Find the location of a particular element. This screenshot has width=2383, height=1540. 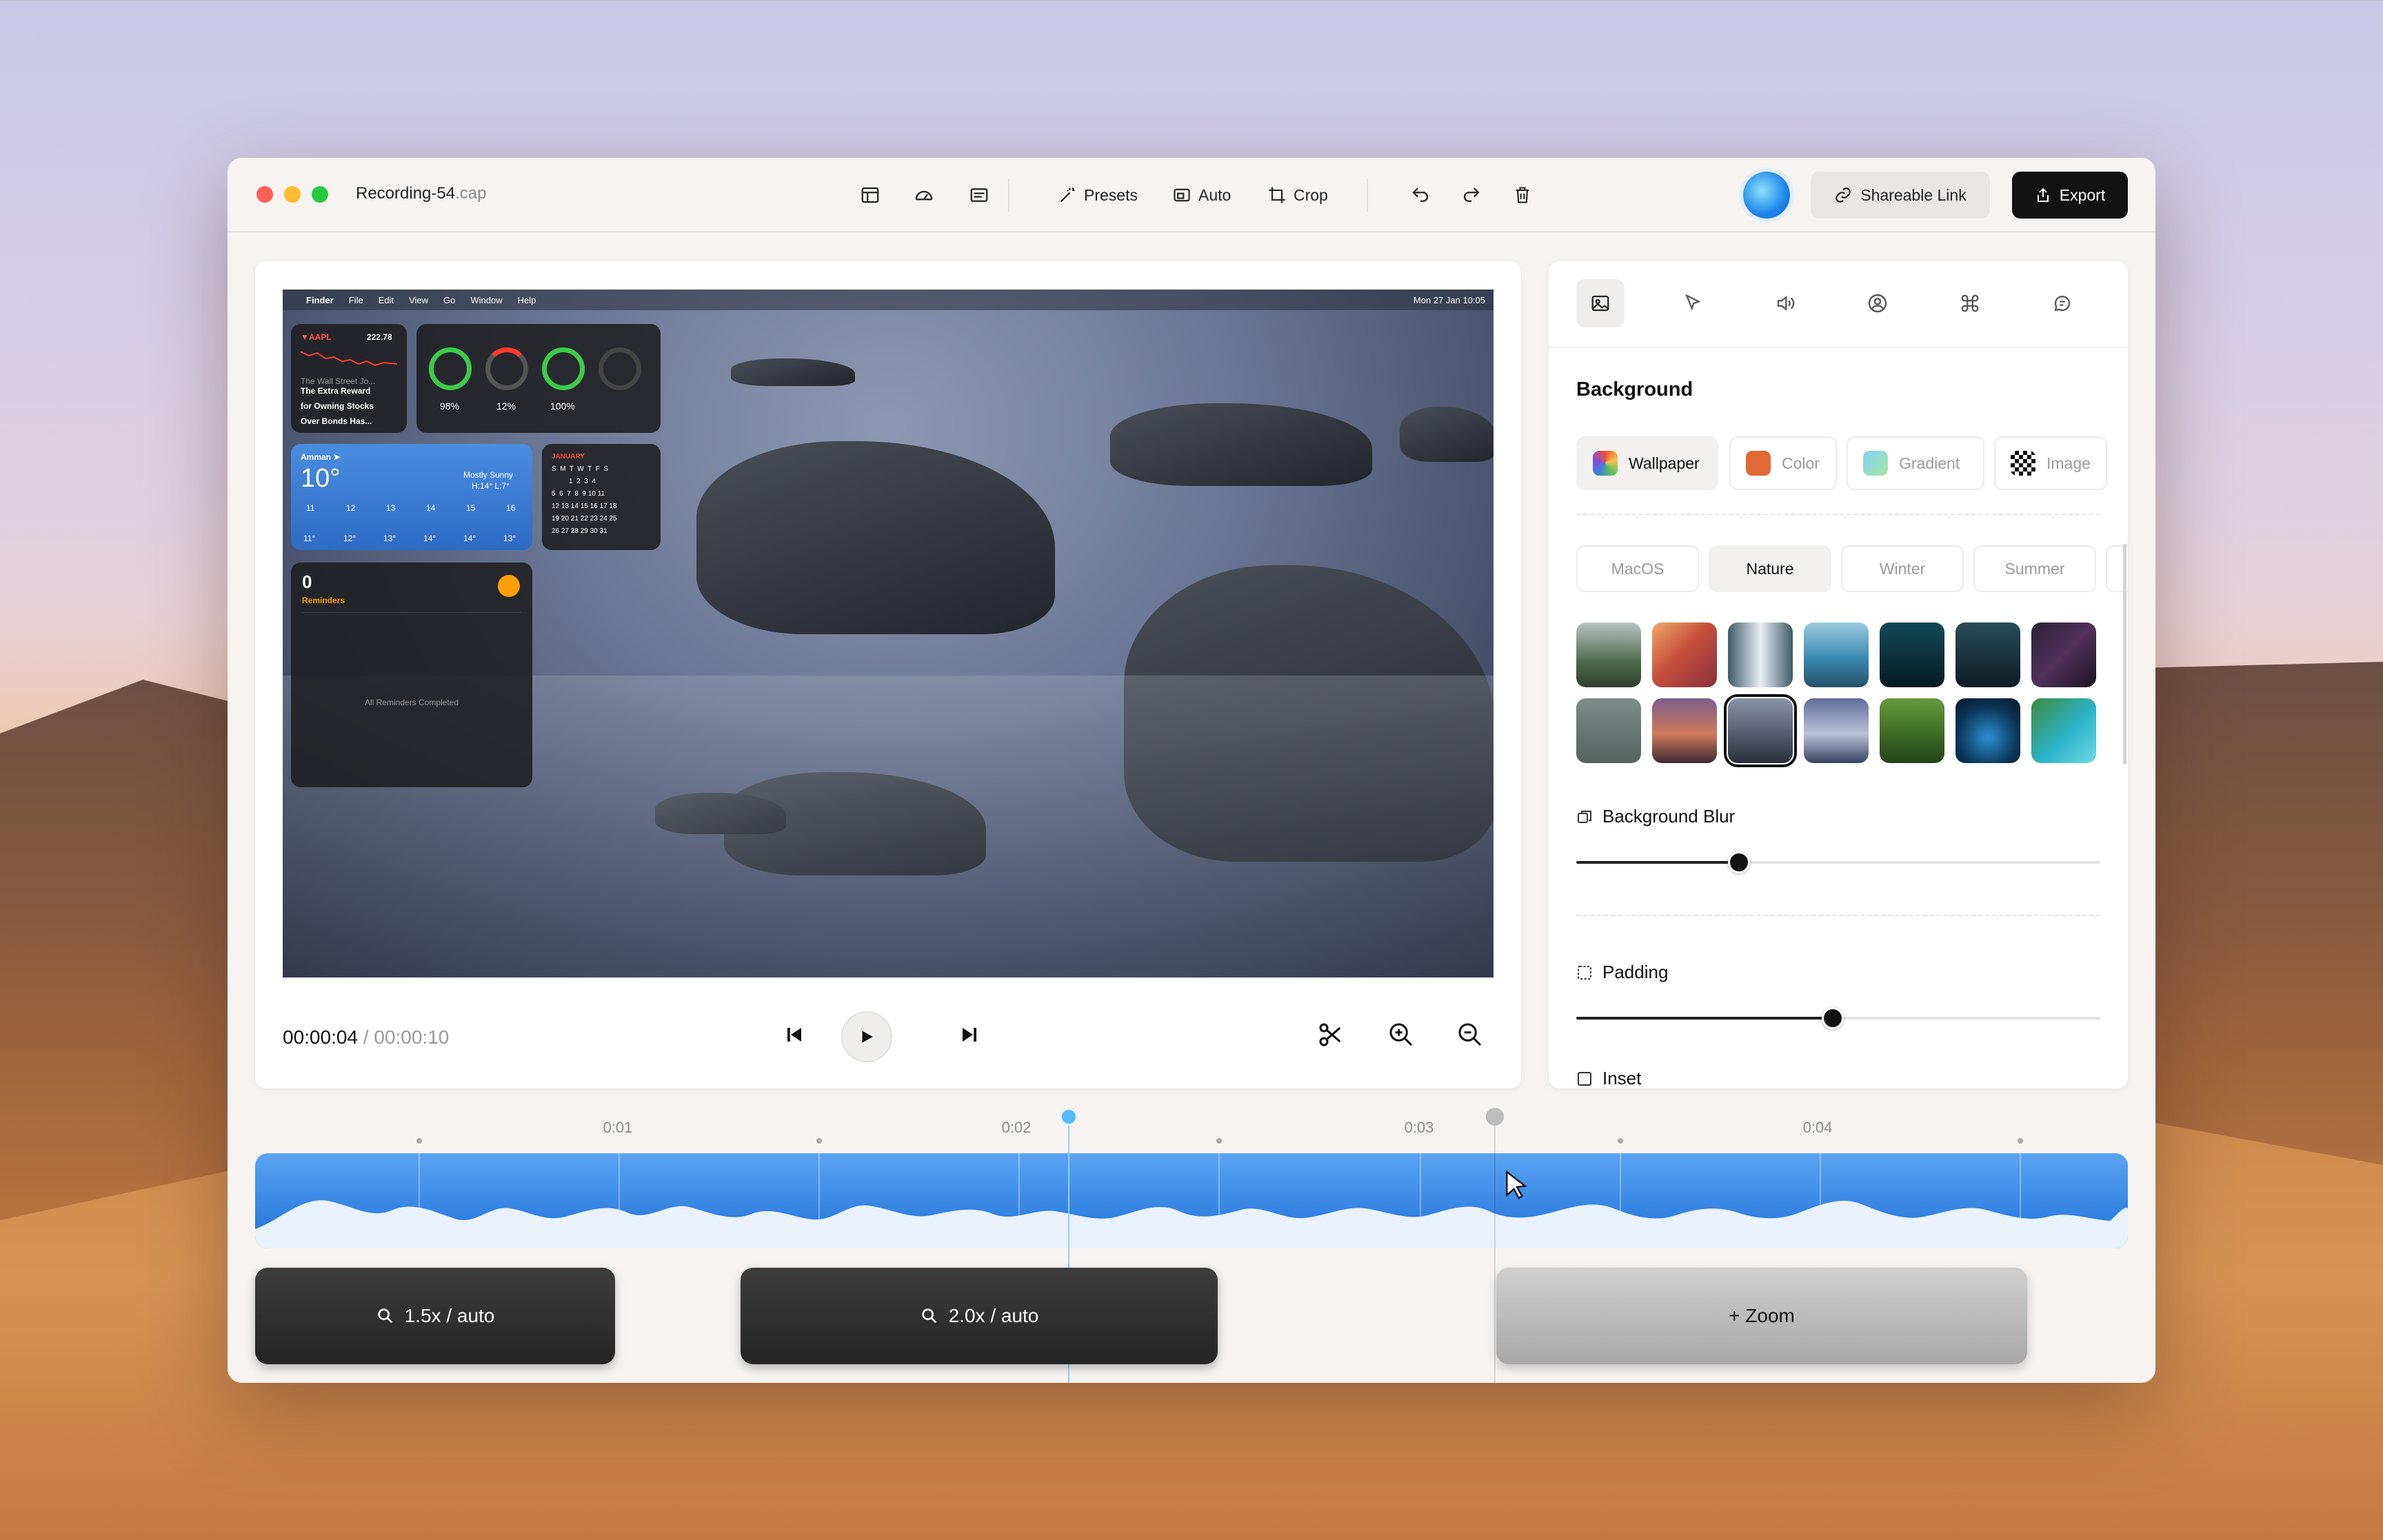

padding-slider is located at coordinates (1838, 1018).